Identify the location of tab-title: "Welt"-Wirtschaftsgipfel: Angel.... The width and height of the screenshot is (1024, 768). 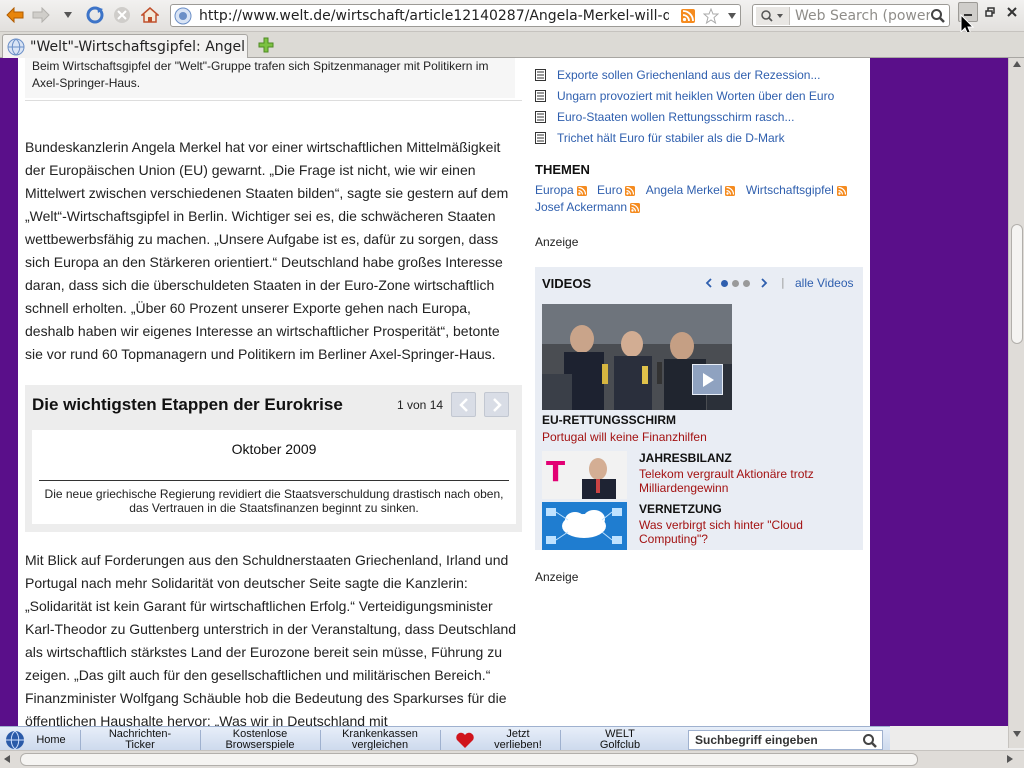
(137, 46).